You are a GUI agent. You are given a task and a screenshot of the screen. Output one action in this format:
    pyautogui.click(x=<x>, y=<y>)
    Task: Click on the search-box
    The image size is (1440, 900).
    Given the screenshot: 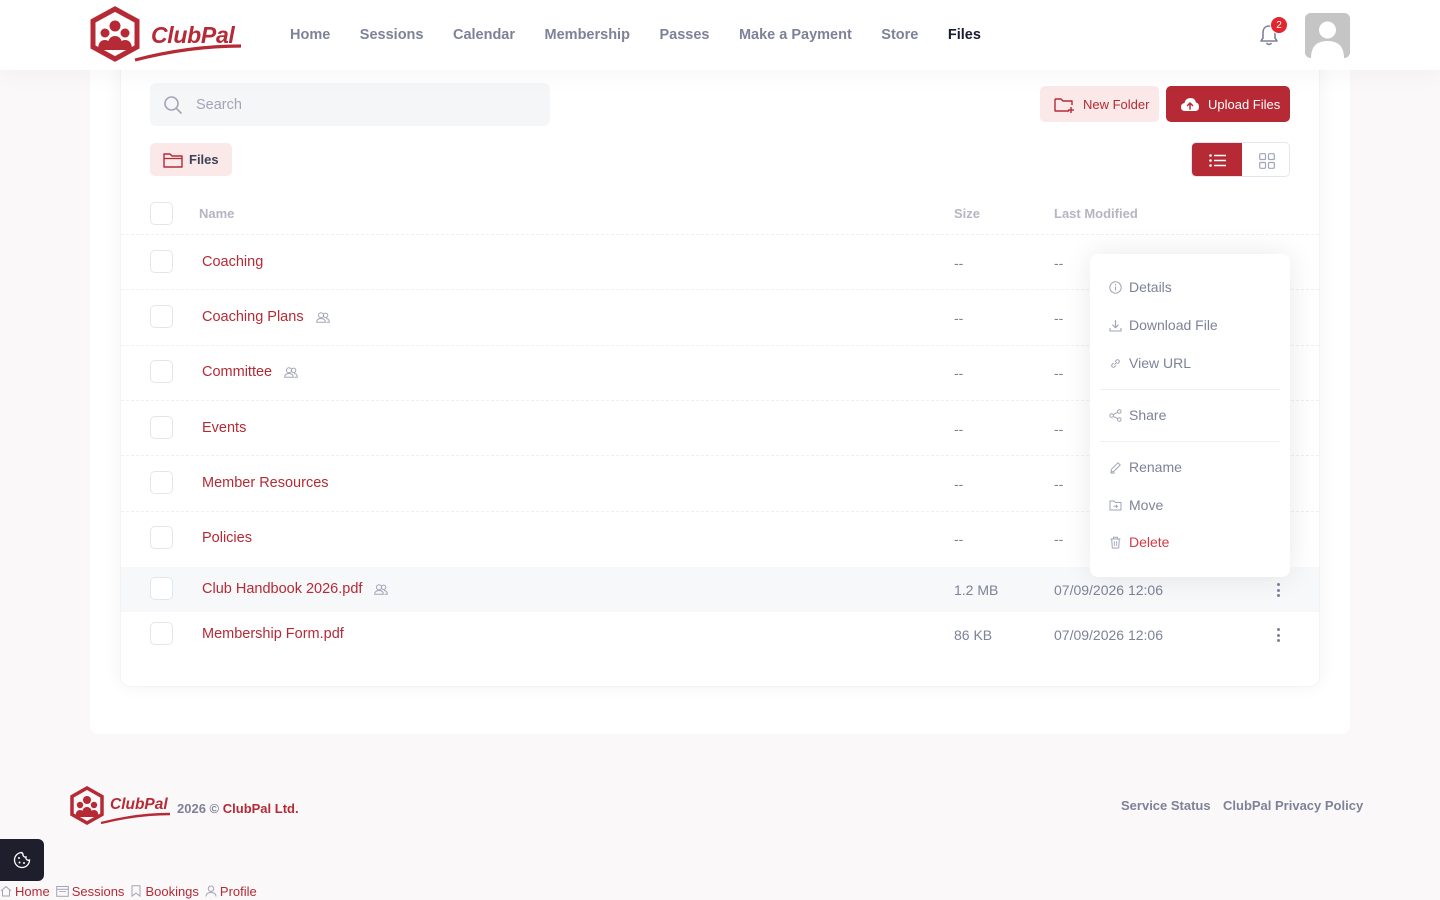 What is the action you would take?
    pyautogui.click(x=350, y=104)
    